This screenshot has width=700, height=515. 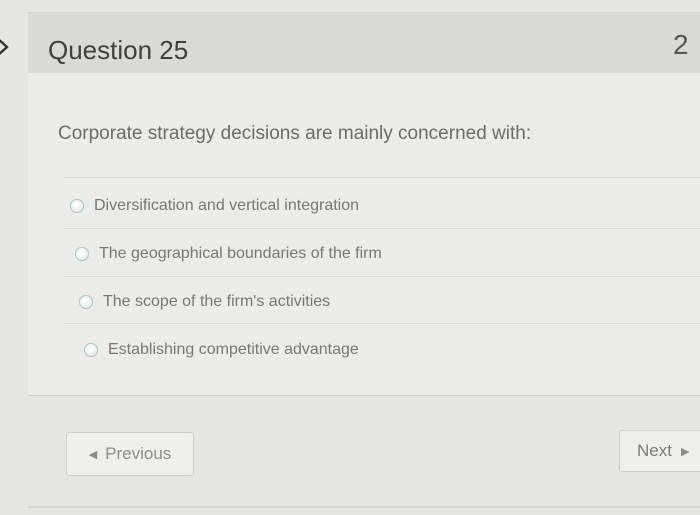 What do you see at coordinates (6, 47) in the screenshot?
I see `chevron-right-icon` at bounding box center [6, 47].